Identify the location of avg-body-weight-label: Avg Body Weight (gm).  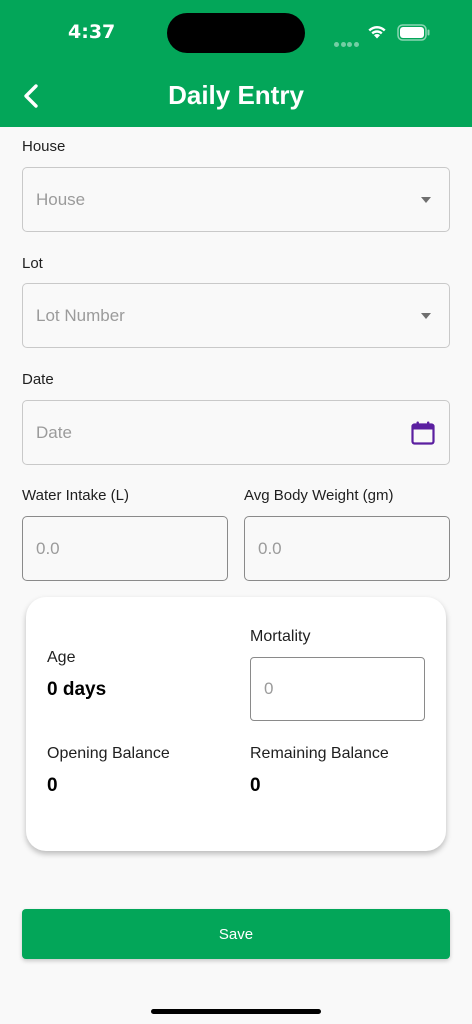
(319, 495).